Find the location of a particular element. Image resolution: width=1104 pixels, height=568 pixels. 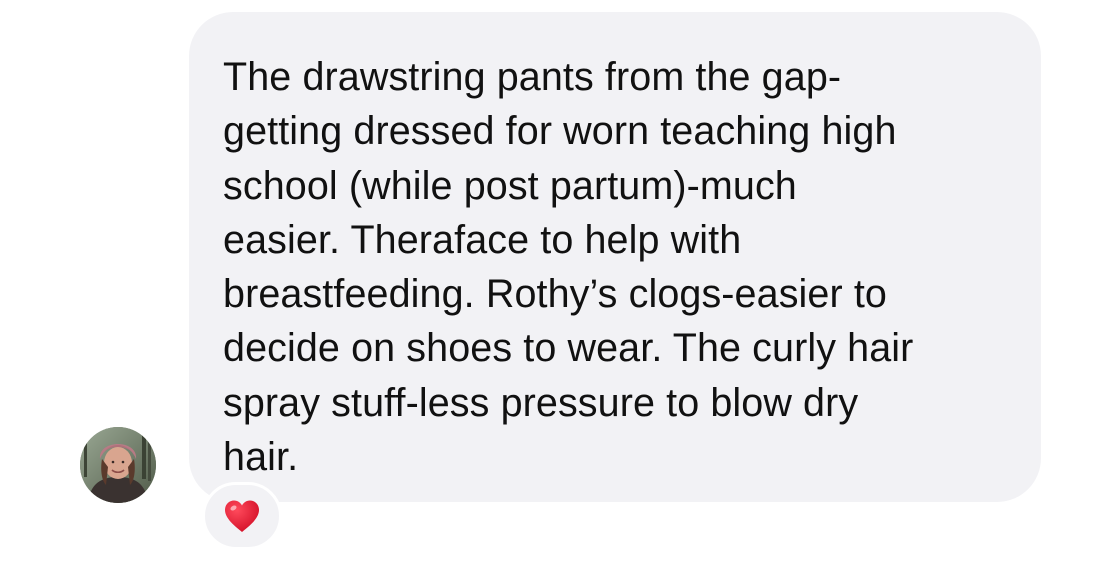

message-text-line: getting dressed for worn teaching high is located at coordinates (560, 131).